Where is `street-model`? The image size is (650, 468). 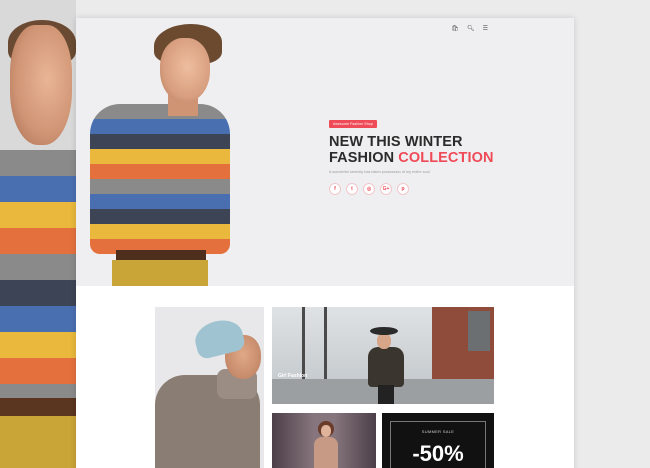
street-model is located at coordinates (386, 365).